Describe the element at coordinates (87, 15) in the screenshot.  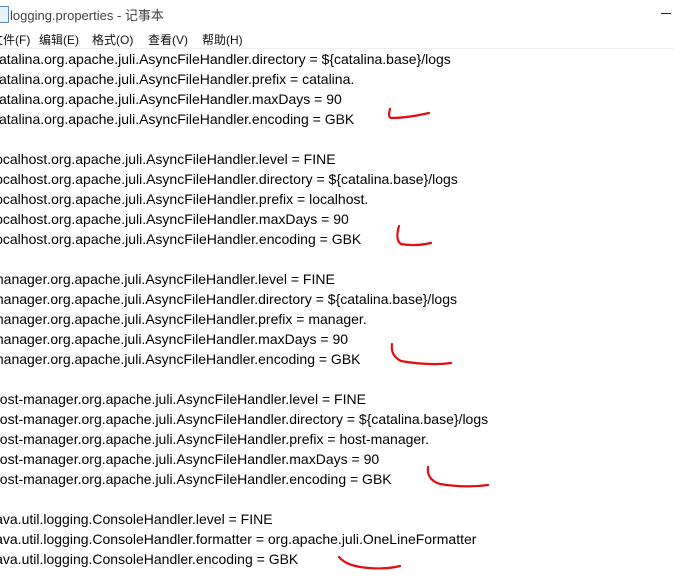
I see `window-title: logging.properties - 记事本` at that location.